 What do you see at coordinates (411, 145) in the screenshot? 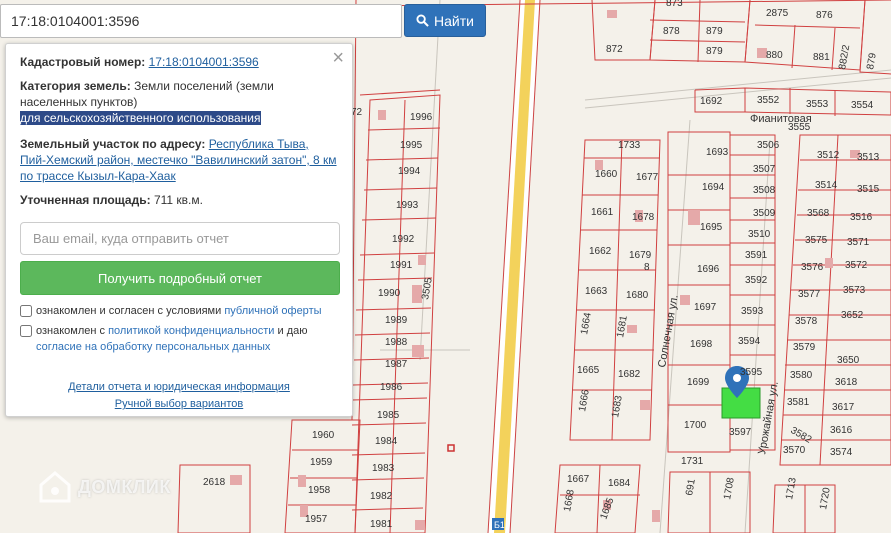
I see `parcel-number: 1995` at bounding box center [411, 145].